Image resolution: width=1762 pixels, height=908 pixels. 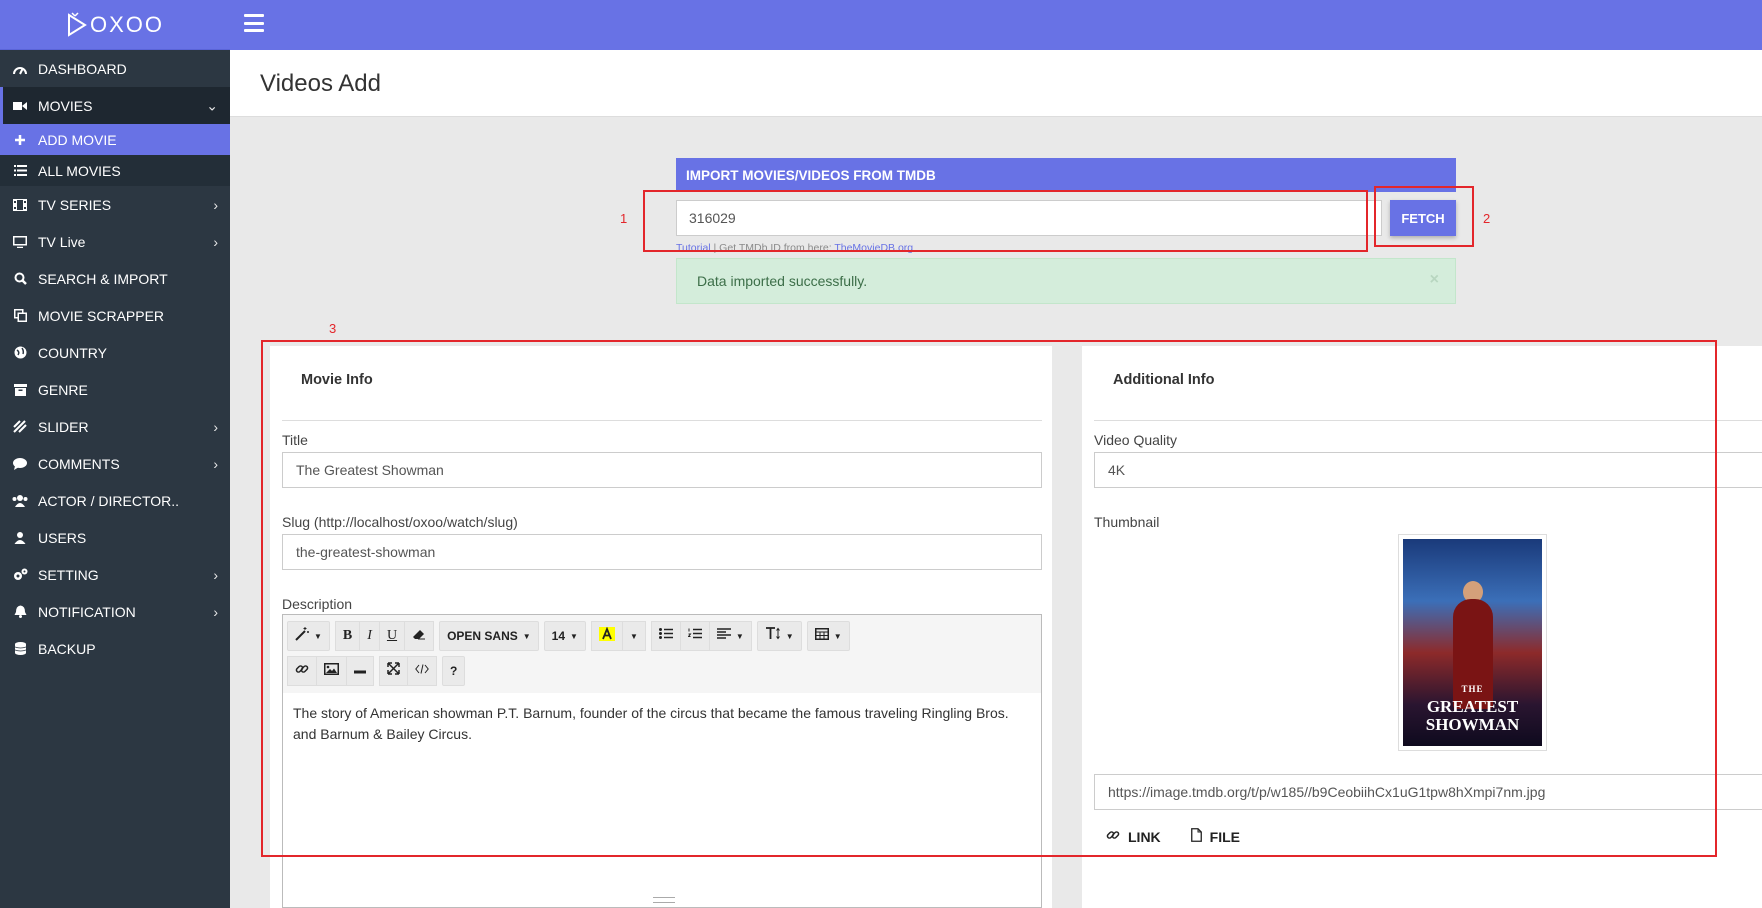 I want to click on thumbnail-url-input, so click(x=1428, y=792).